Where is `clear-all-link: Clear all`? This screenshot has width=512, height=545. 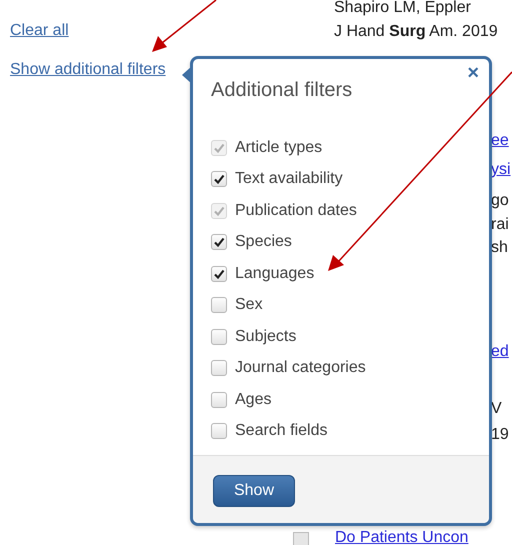
clear-all-link: Clear all is located at coordinates (88, 31).